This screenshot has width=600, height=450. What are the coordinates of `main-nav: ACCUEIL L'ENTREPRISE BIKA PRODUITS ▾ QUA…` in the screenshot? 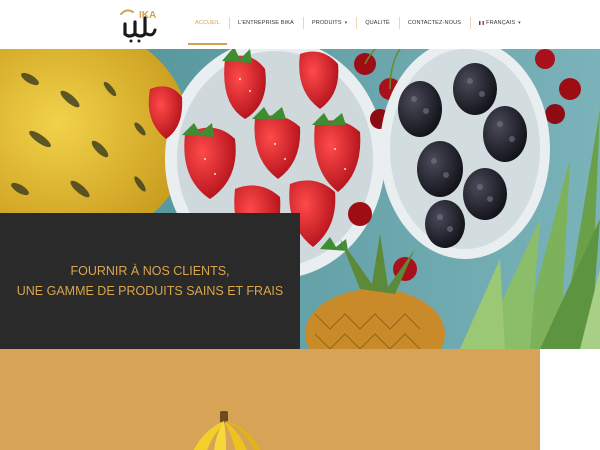 It's located at (358, 23).